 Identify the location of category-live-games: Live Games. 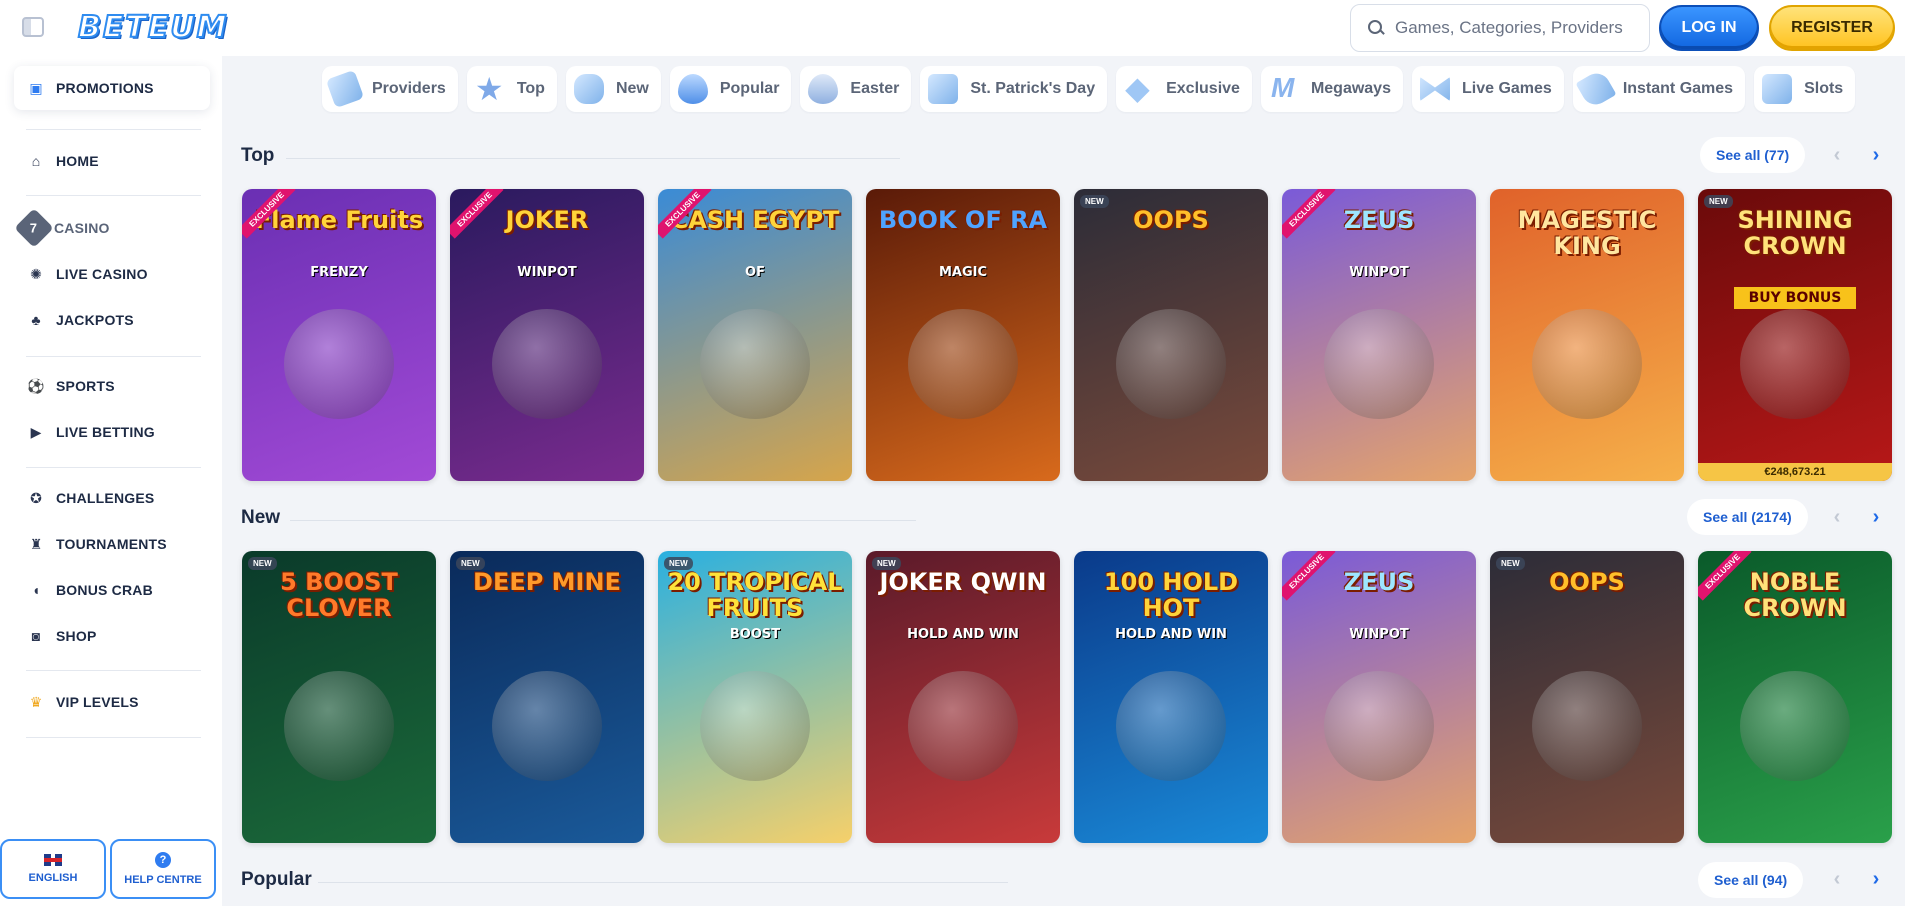
(1487, 89).